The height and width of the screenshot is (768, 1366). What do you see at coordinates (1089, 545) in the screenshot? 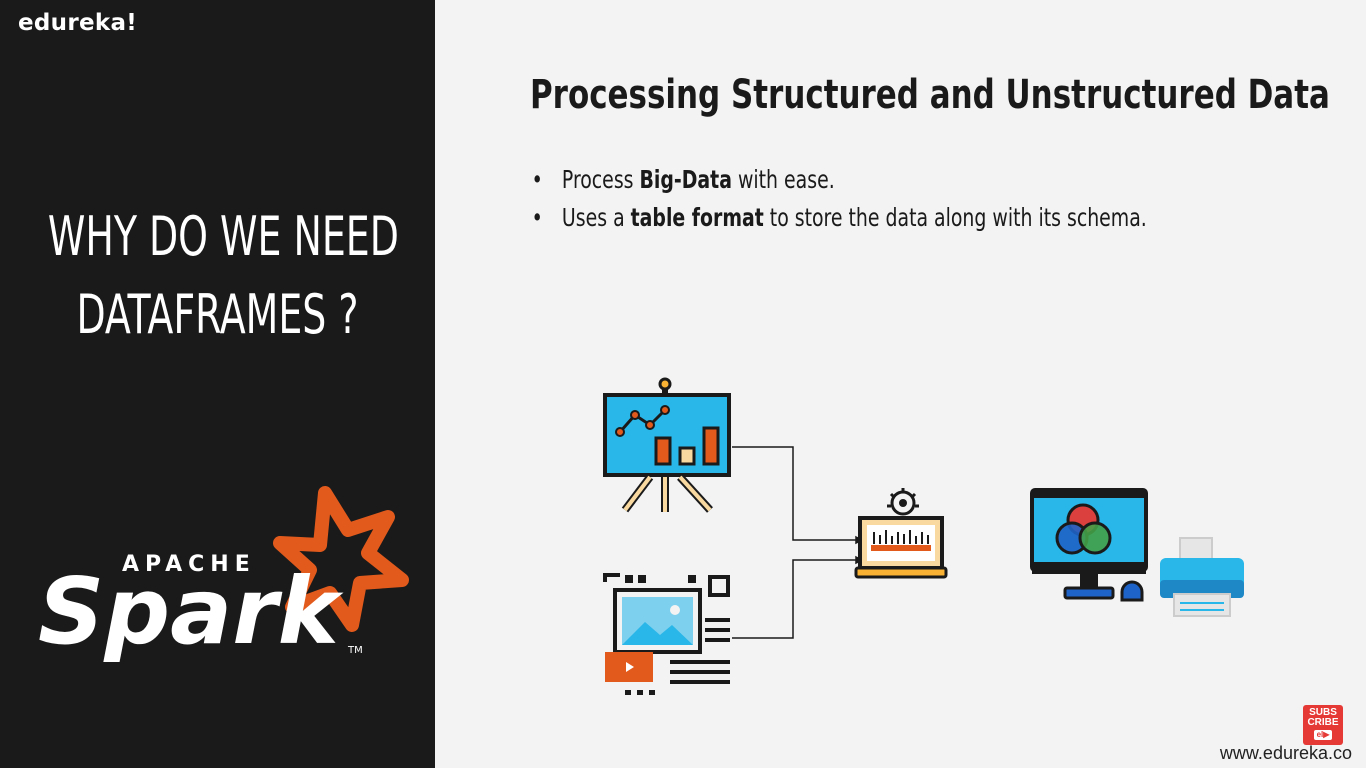
I see `monitor-color-wheel-icon` at bounding box center [1089, 545].